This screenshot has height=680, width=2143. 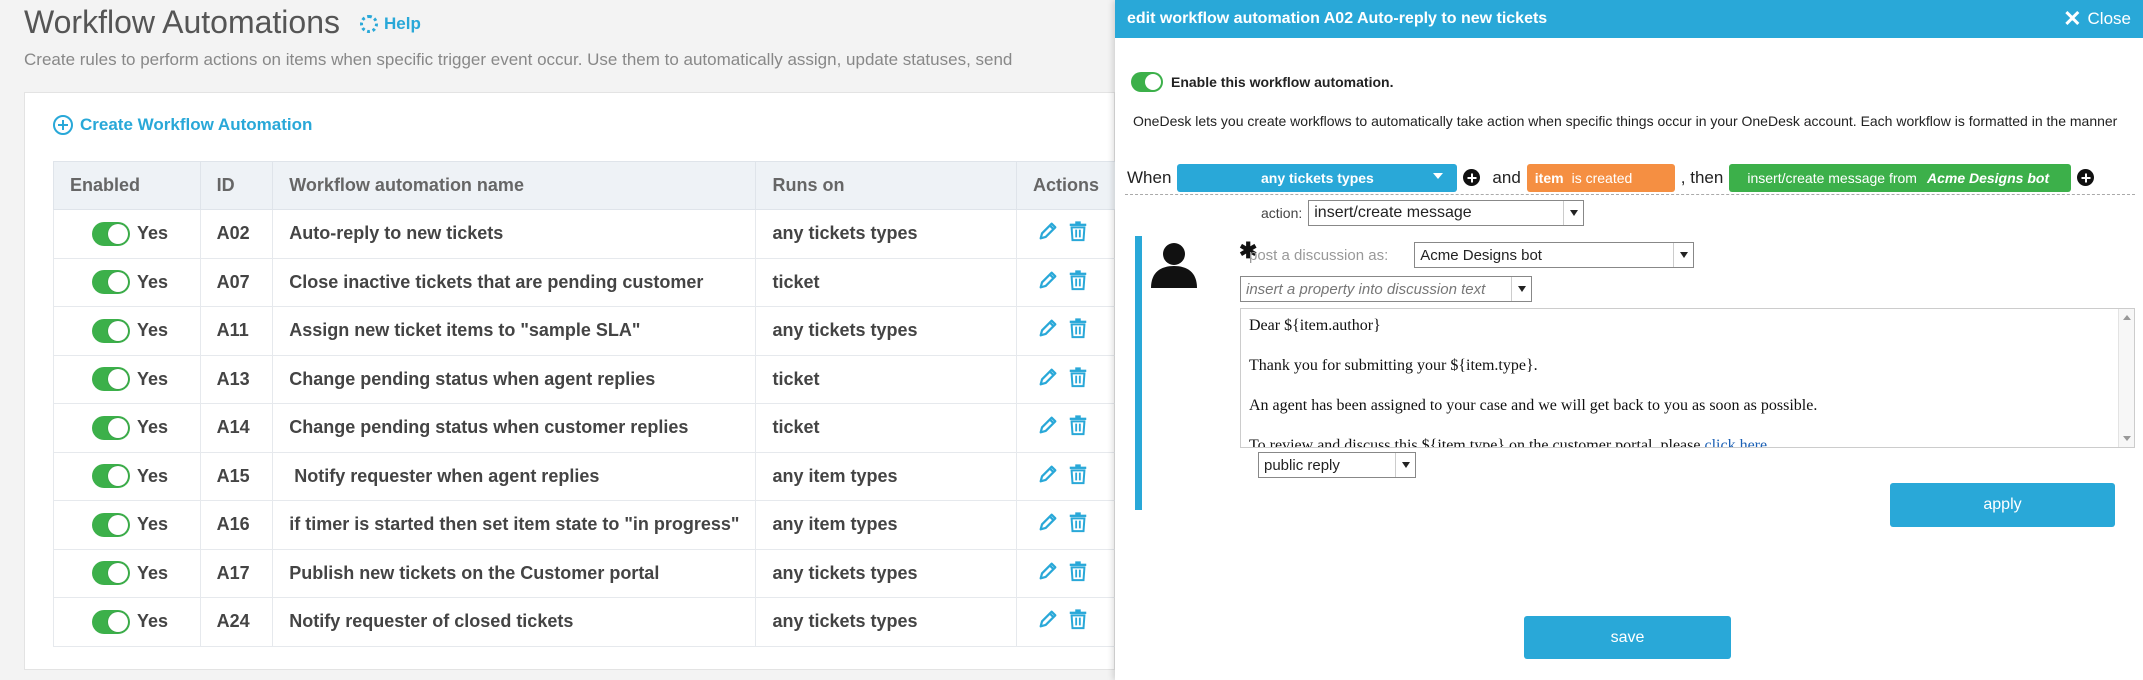 I want to click on trigger-type-dropdown: any tickets types, so click(x=1317, y=177).